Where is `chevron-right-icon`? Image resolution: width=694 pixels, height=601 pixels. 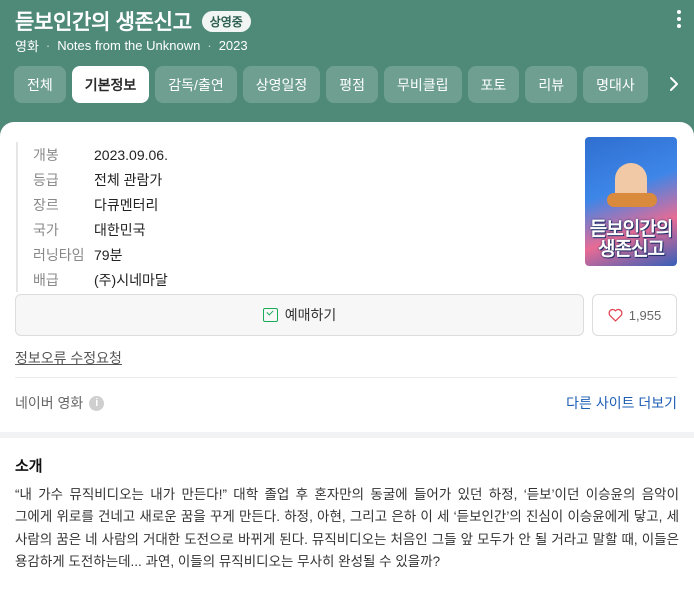
chevron-right-icon is located at coordinates (674, 84).